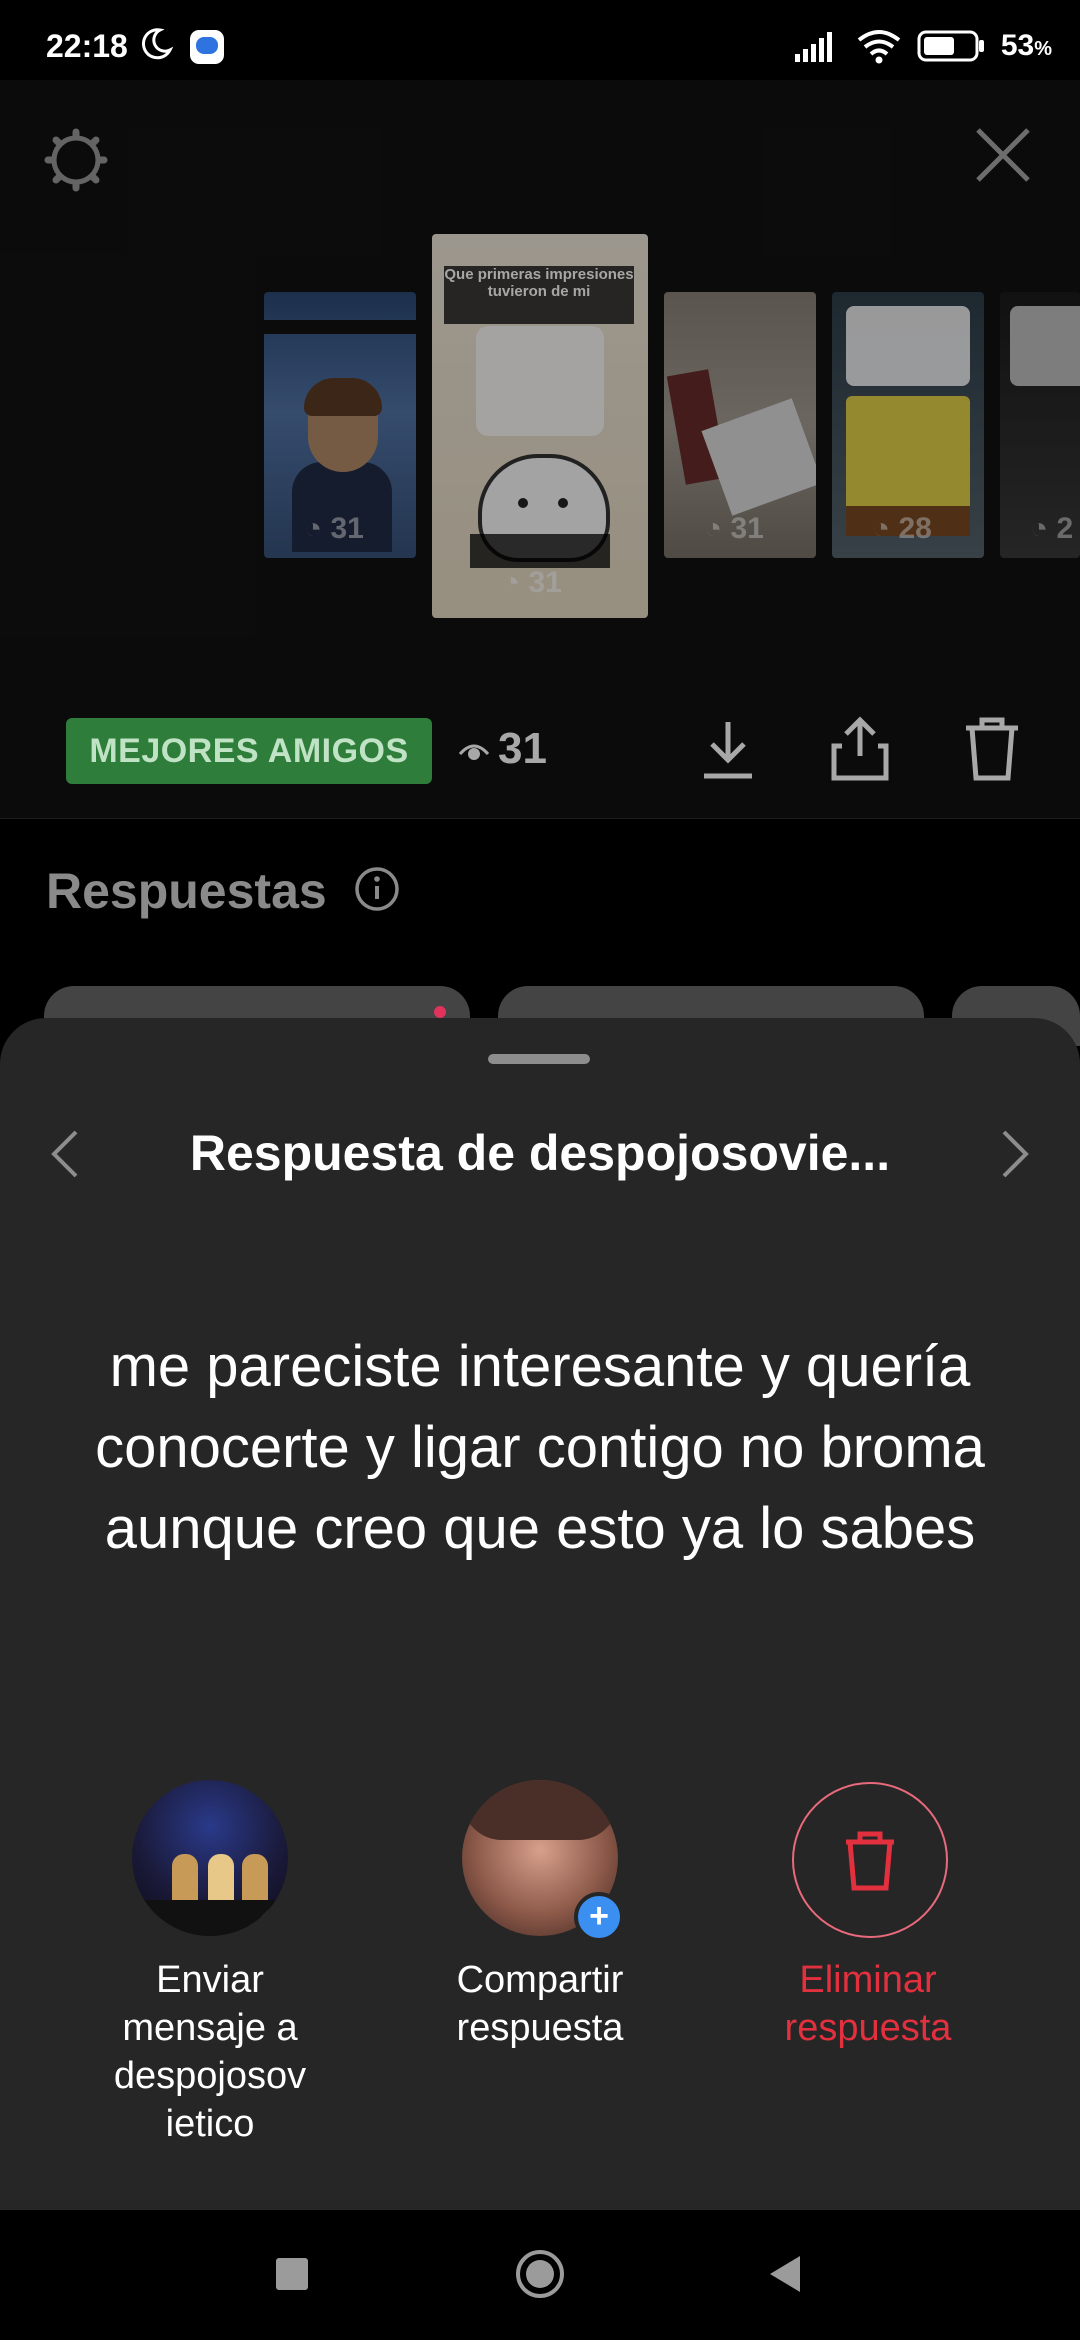 The image size is (1080, 2340). What do you see at coordinates (1026, 45) in the screenshot?
I see `battery-percent: 53%` at bounding box center [1026, 45].